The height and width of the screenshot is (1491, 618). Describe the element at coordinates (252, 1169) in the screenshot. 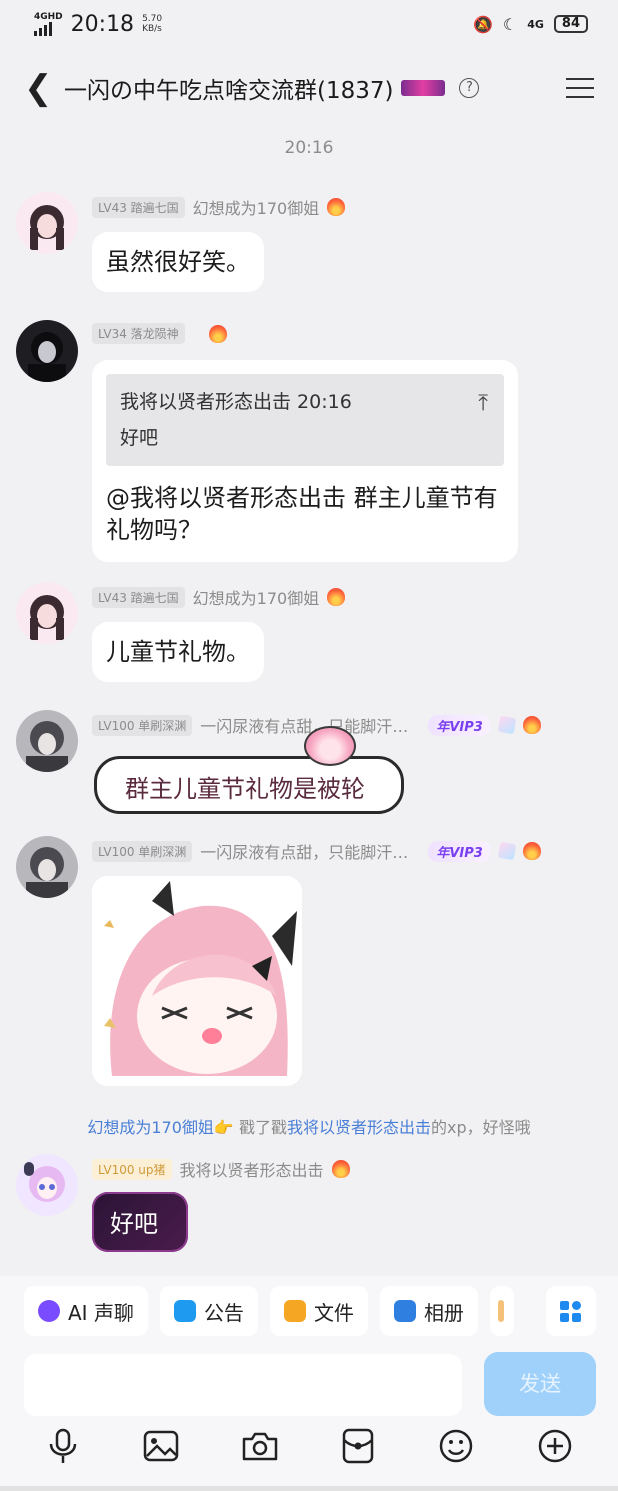

I see `sender-name: 我将以贤者形态出击` at that location.